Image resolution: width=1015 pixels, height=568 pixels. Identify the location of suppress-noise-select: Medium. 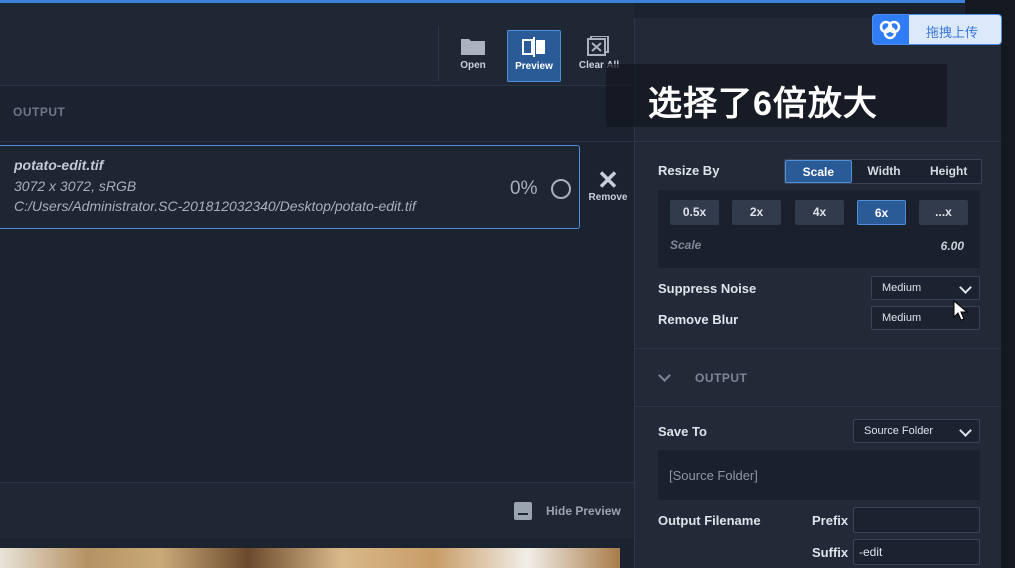
(925, 288).